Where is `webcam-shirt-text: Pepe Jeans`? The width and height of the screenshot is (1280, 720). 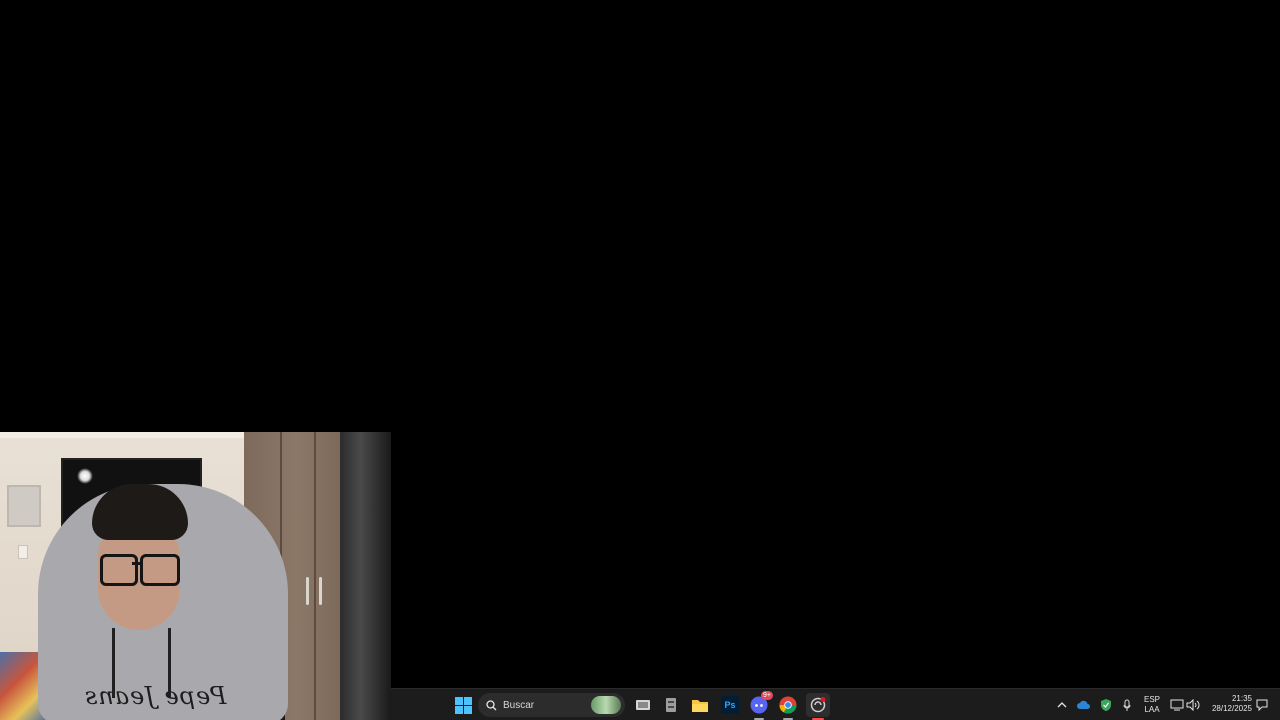
webcam-shirt-text: Pepe Jeans is located at coordinates (155, 696).